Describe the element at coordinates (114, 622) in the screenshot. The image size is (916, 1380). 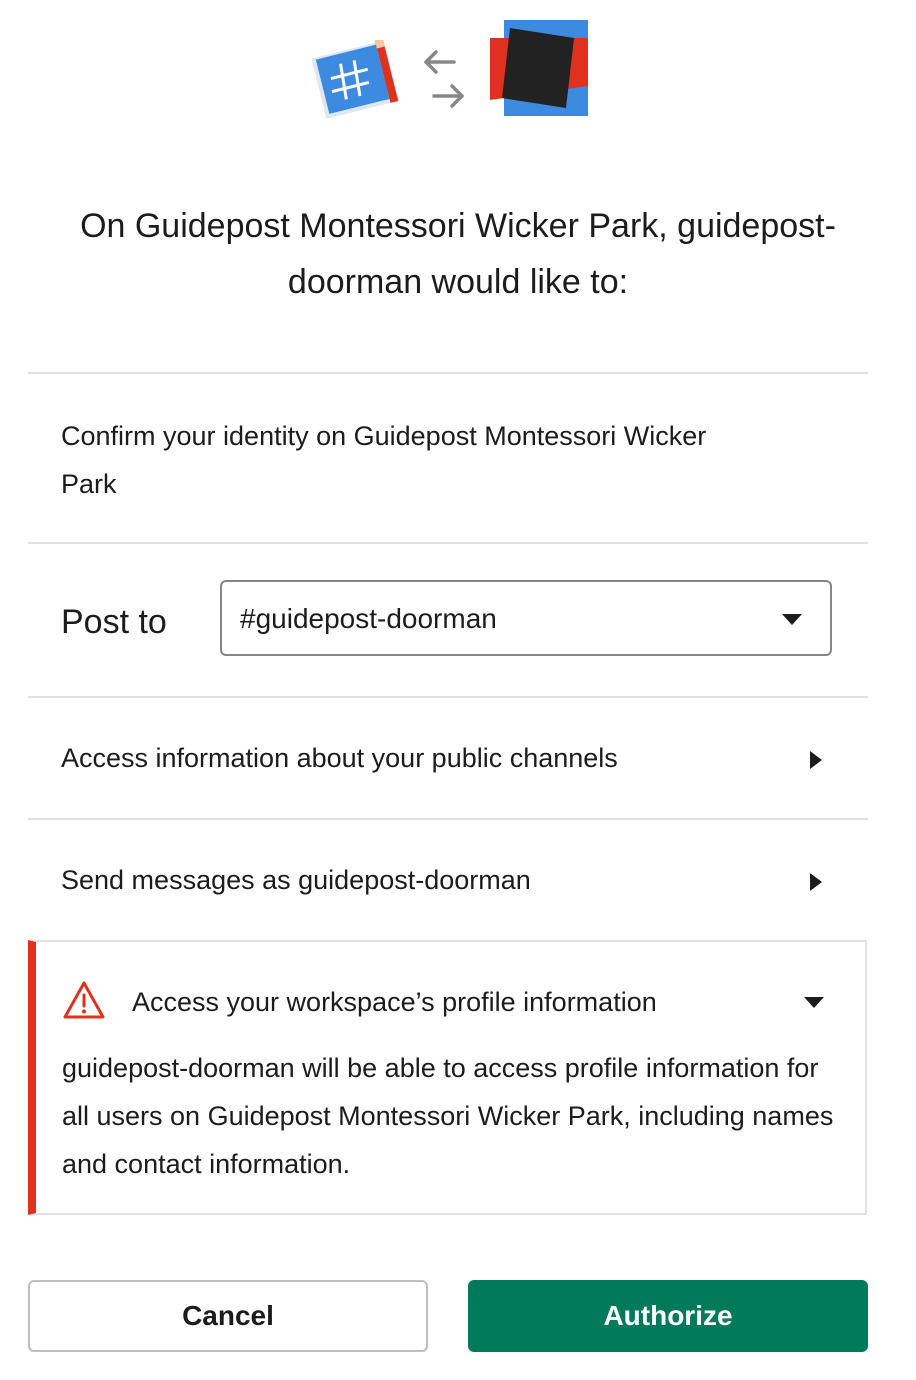
I see `post-to-label: Post to` at that location.